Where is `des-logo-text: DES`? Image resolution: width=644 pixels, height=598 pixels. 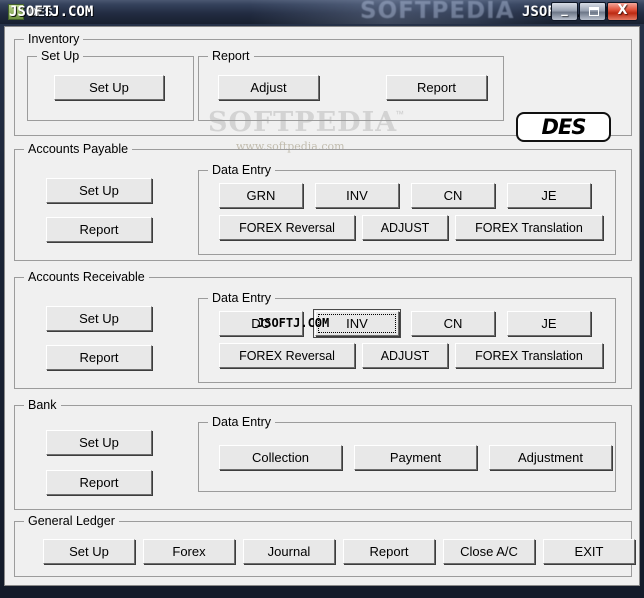
des-logo-text: DES is located at coordinates (564, 126).